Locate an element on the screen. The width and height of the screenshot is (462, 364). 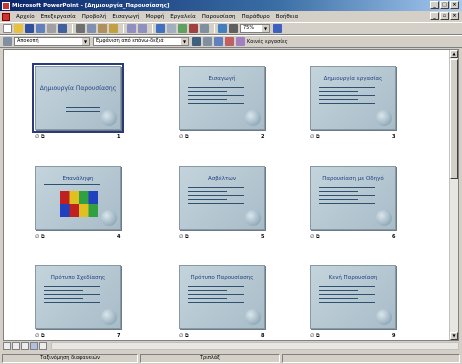
transition-effect-select: Αποκοπή ▼ is located at coordinates (52, 41).